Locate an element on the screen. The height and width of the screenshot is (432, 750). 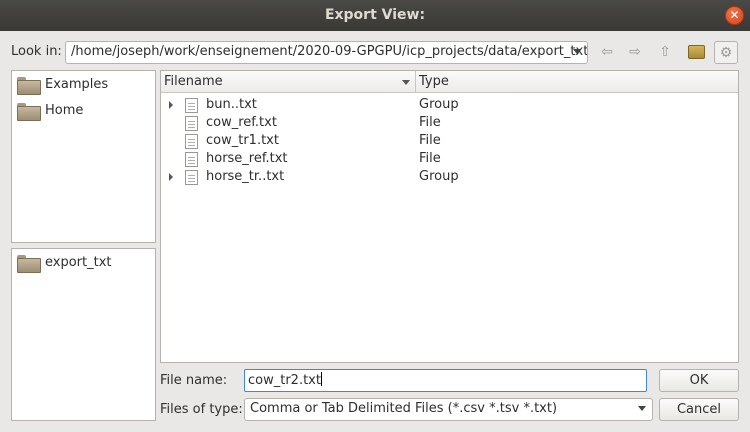
dialog-title: Export View: is located at coordinates (375, 15).